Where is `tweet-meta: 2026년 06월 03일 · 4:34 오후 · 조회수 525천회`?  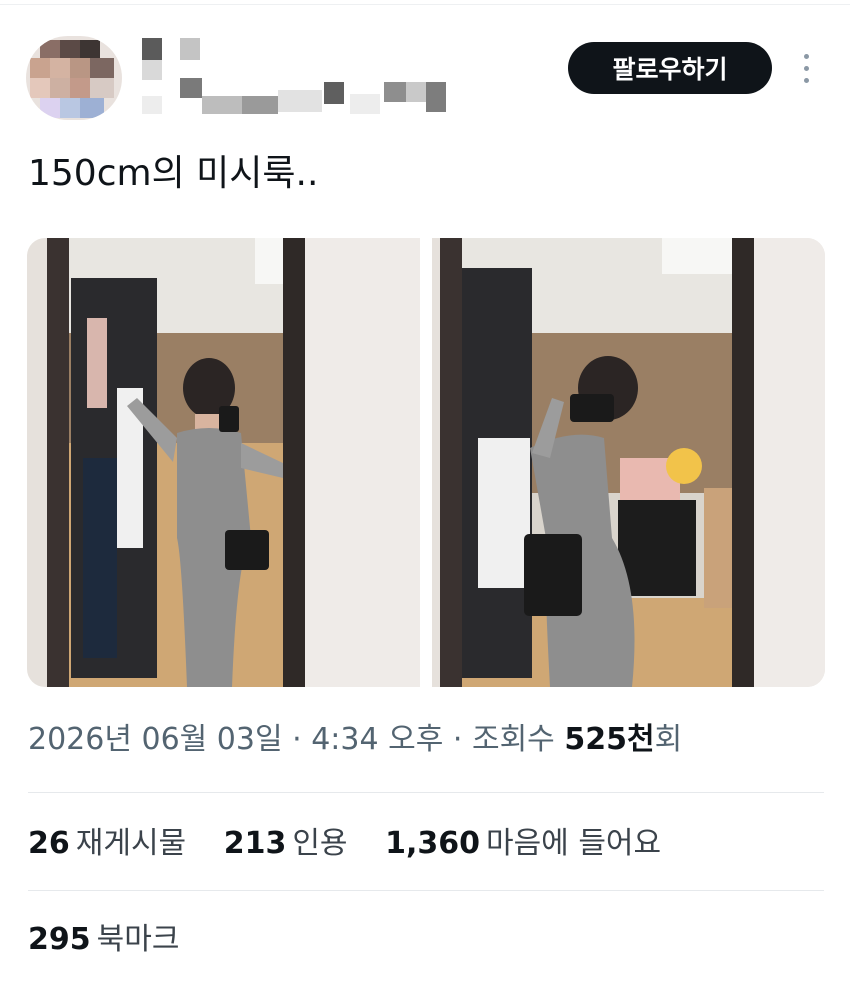
tweet-meta: 2026년 06월 03일 · 4:34 오후 · 조회수 525천회 is located at coordinates (355, 740).